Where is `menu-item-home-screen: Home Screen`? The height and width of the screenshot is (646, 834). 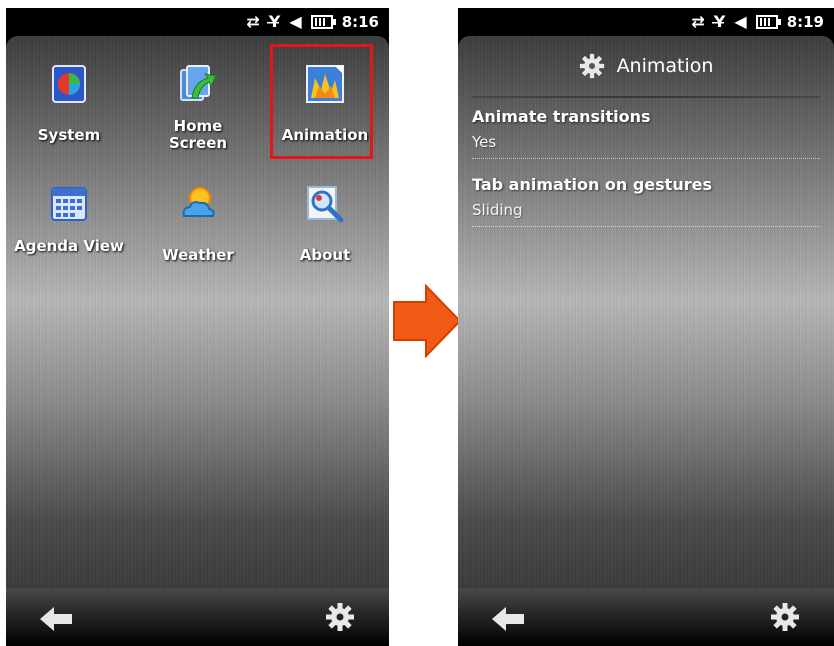
menu-item-home-screen: Home Screen is located at coordinates (198, 114).